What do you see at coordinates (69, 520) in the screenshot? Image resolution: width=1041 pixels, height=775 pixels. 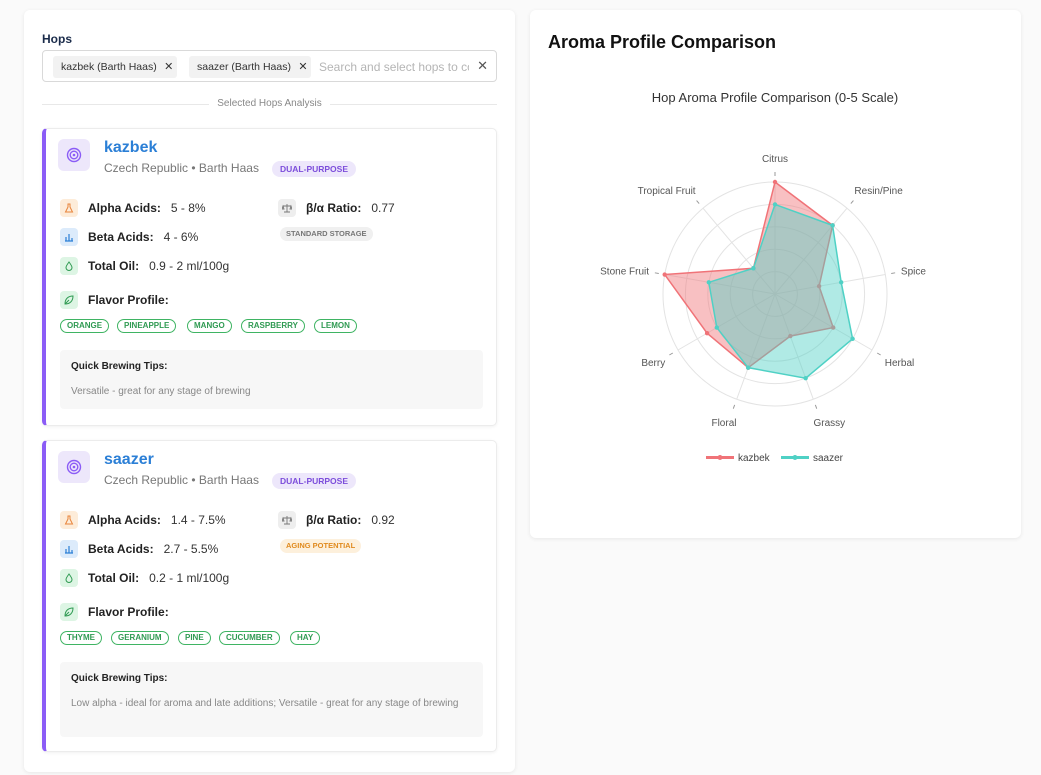 I see `flask-icon` at bounding box center [69, 520].